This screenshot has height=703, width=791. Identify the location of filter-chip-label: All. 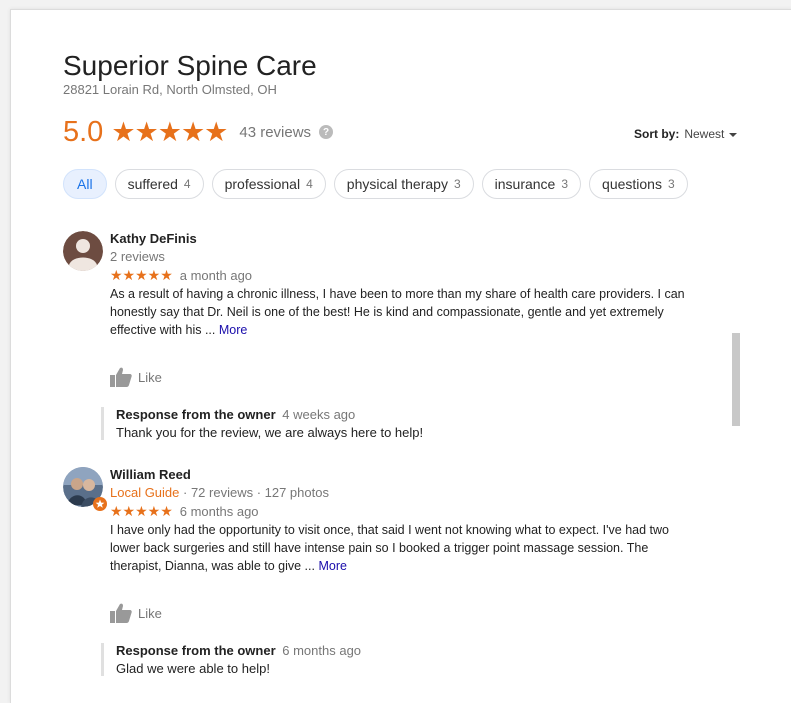
(85, 184).